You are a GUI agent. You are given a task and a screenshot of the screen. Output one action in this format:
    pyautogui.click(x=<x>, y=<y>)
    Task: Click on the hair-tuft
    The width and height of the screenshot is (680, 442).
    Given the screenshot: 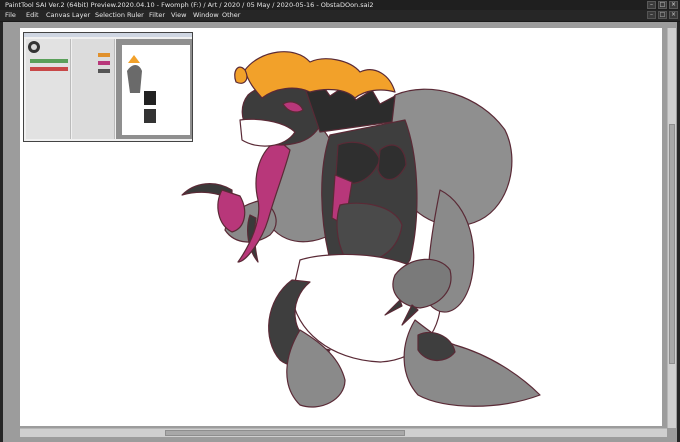 What is the action you would take?
    pyautogui.click(x=241, y=75)
    